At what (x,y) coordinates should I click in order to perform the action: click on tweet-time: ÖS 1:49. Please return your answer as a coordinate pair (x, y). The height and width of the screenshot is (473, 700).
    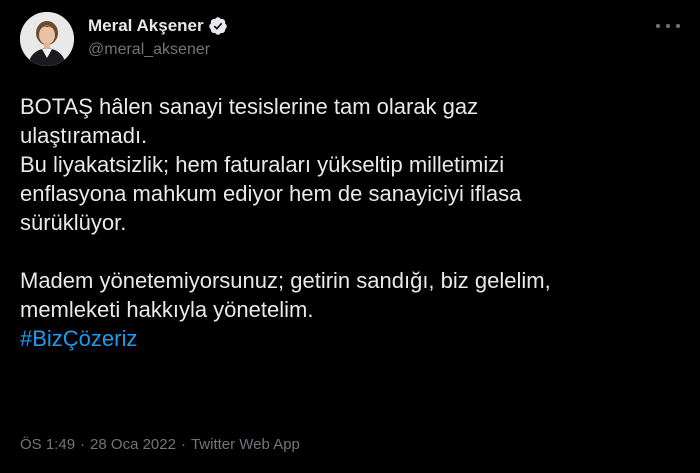
    Looking at the image, I should click on (47, 444).